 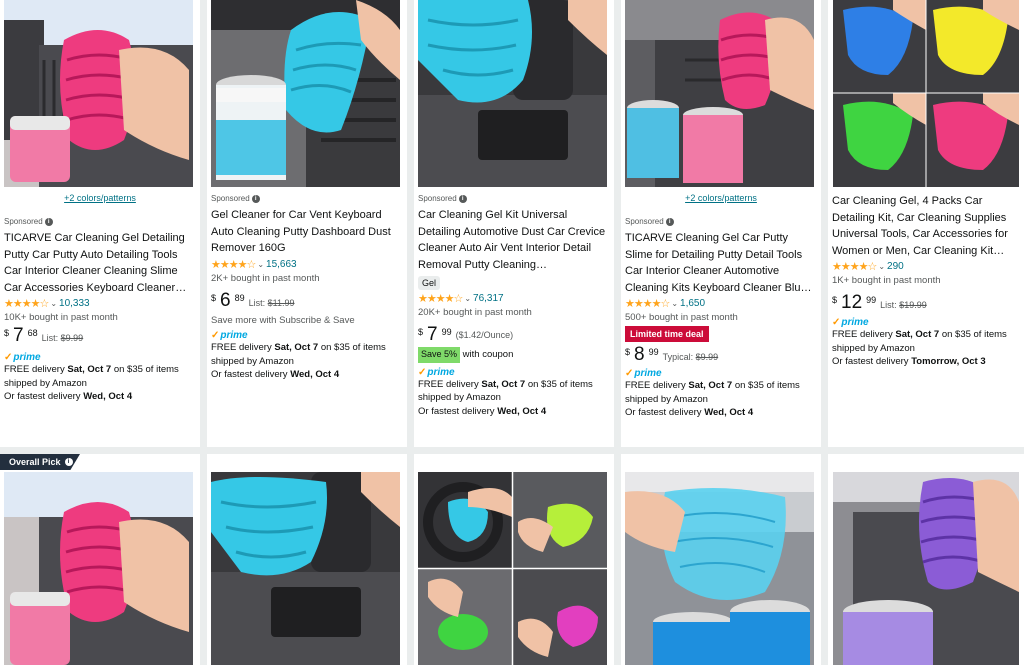 What do you see at coordinates (281, 264) in the screenshot?
I see `rating-count: 15,663` at bounding box center [281, 264].